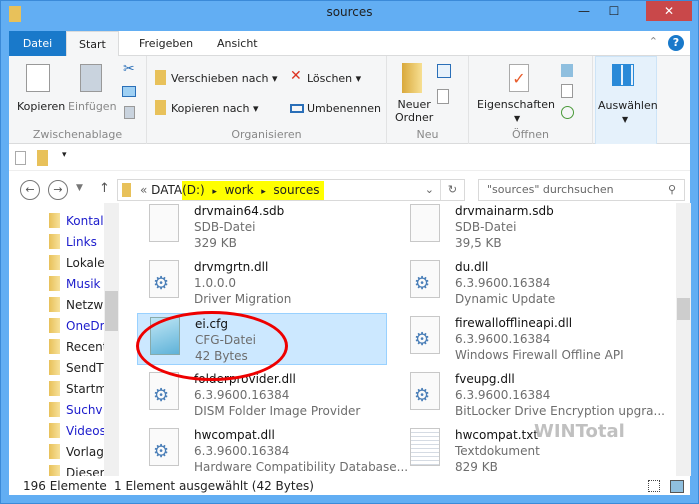 The image size is (699, 504). Describe the element at coordinates (523, 228) in the screenshot. I see `file-item: drvmainarm.sdb SDB-Datei 39,5 KB` at that location.